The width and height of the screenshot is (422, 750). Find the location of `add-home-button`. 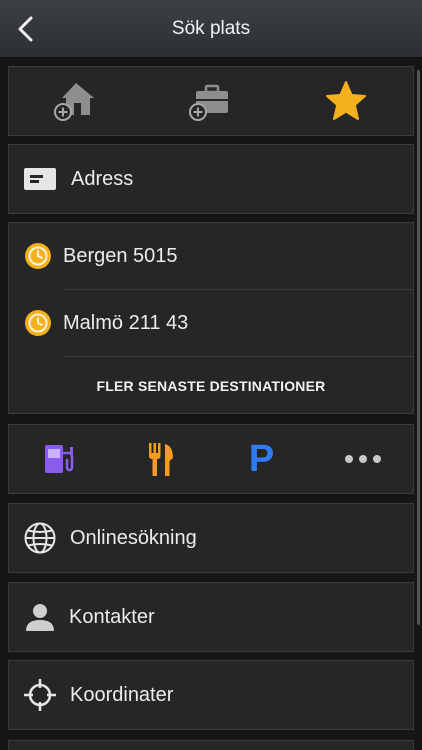

add-home-button is located at coordinates (76, 101).